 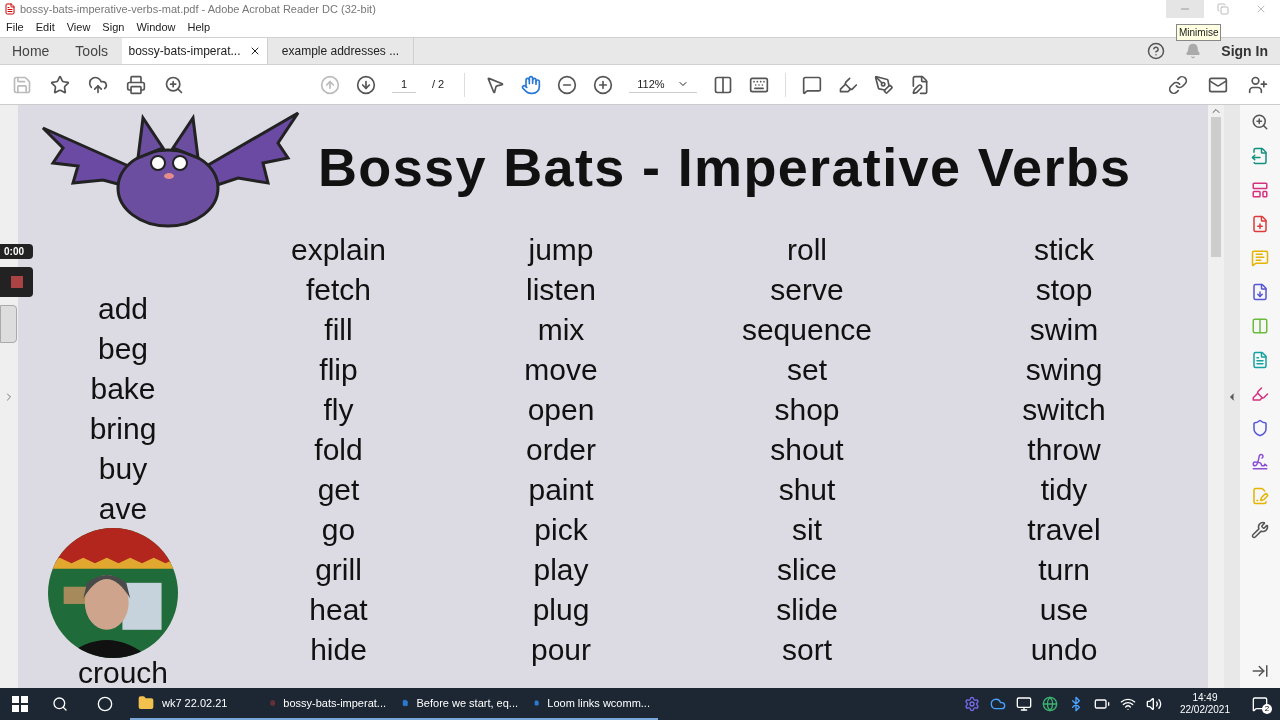 I want to click on verb: slice, so click(x=807, y=570).